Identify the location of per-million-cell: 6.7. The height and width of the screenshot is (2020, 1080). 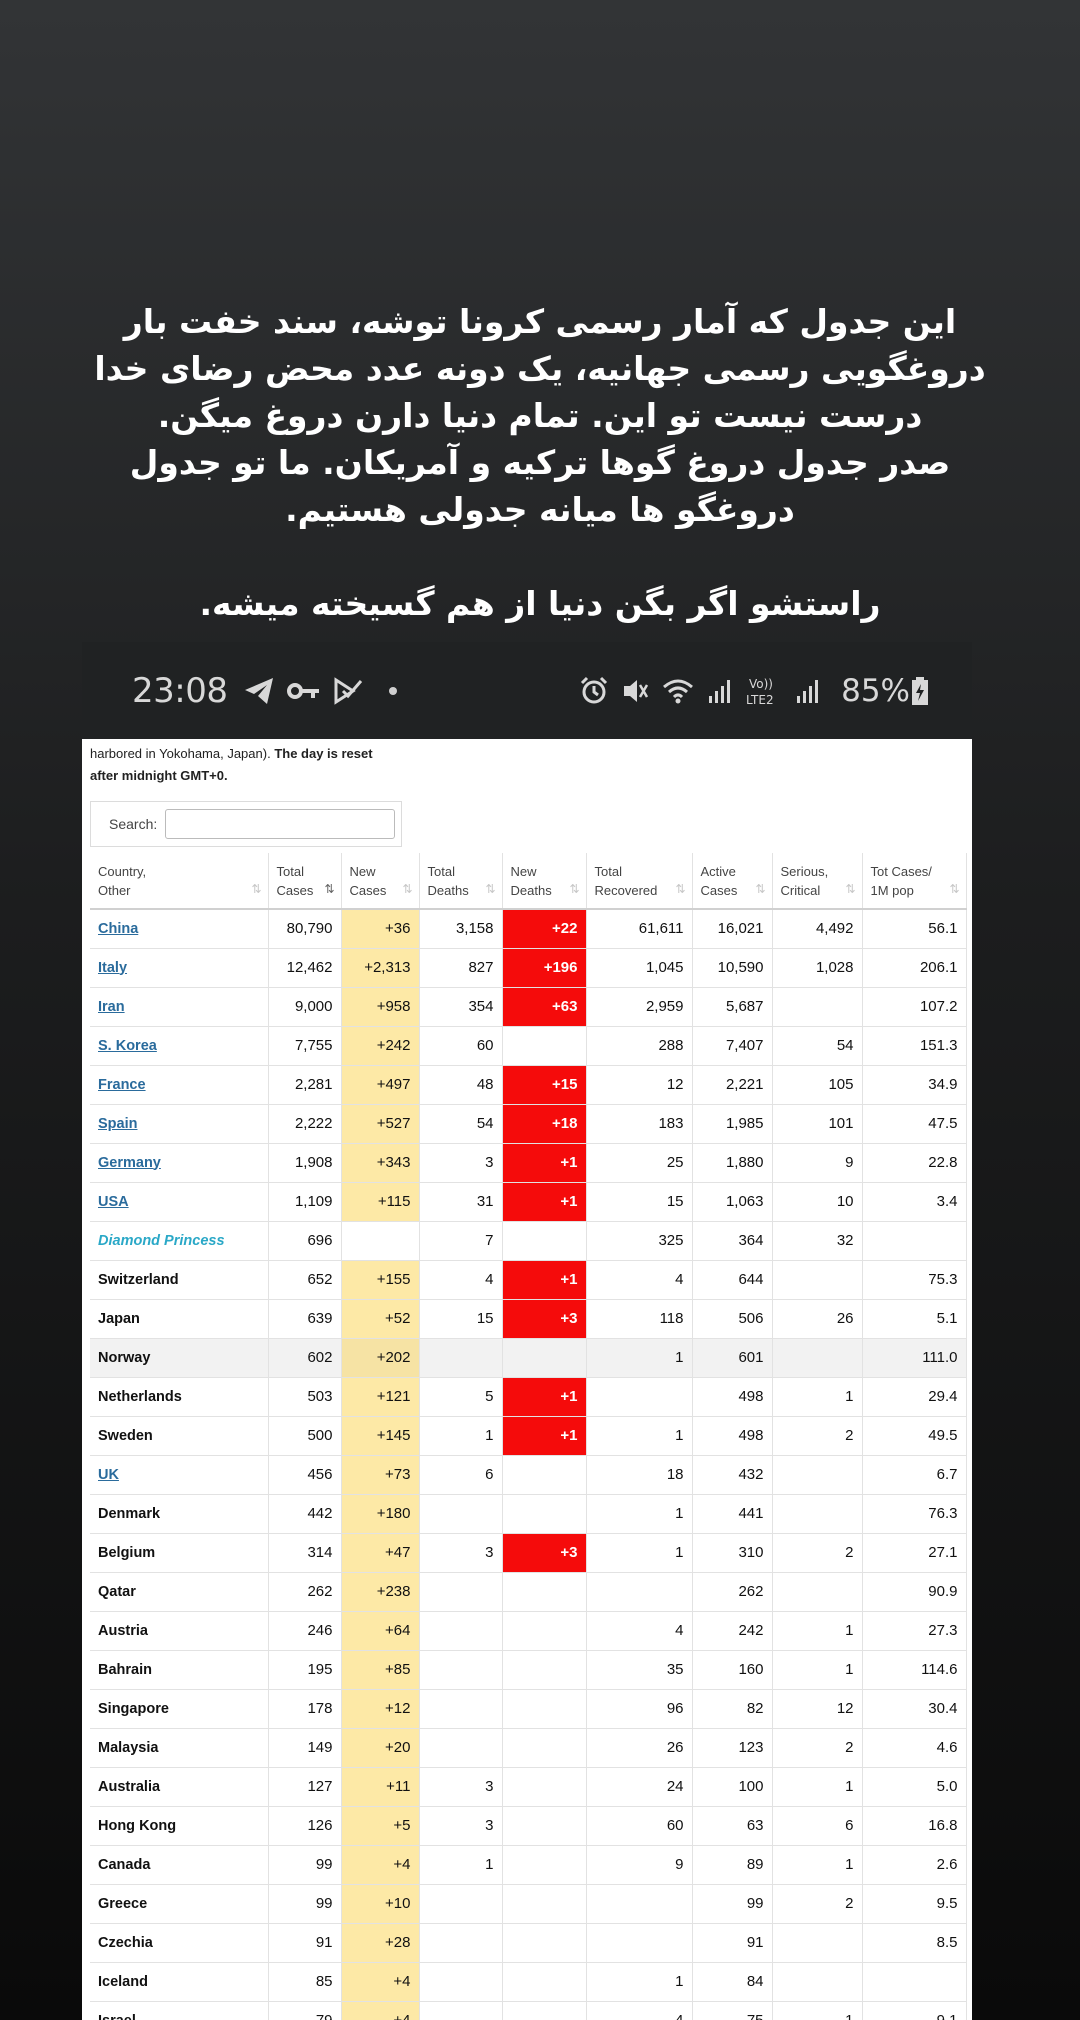
(914, 1475).